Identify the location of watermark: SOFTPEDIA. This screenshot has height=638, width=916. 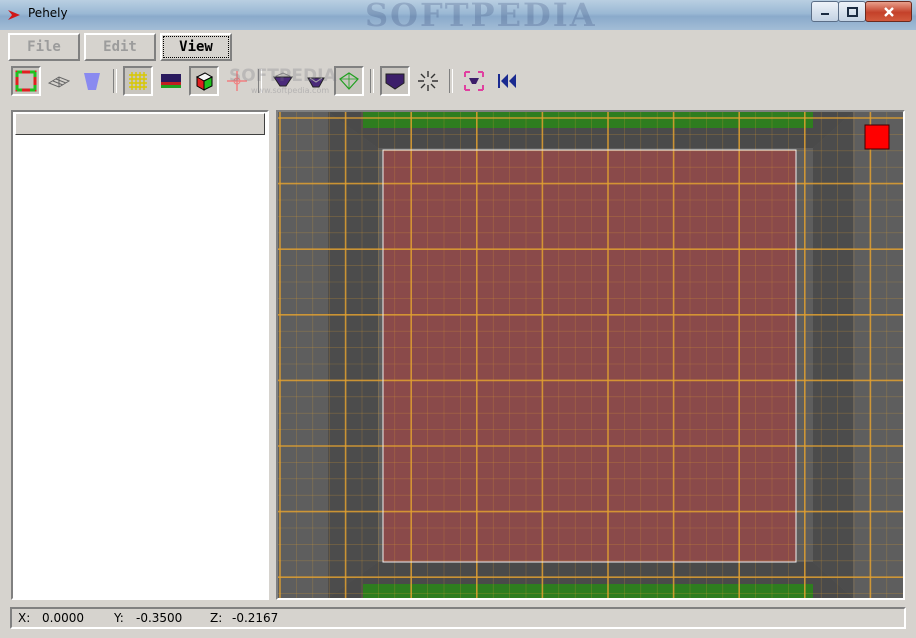
(481, 17).